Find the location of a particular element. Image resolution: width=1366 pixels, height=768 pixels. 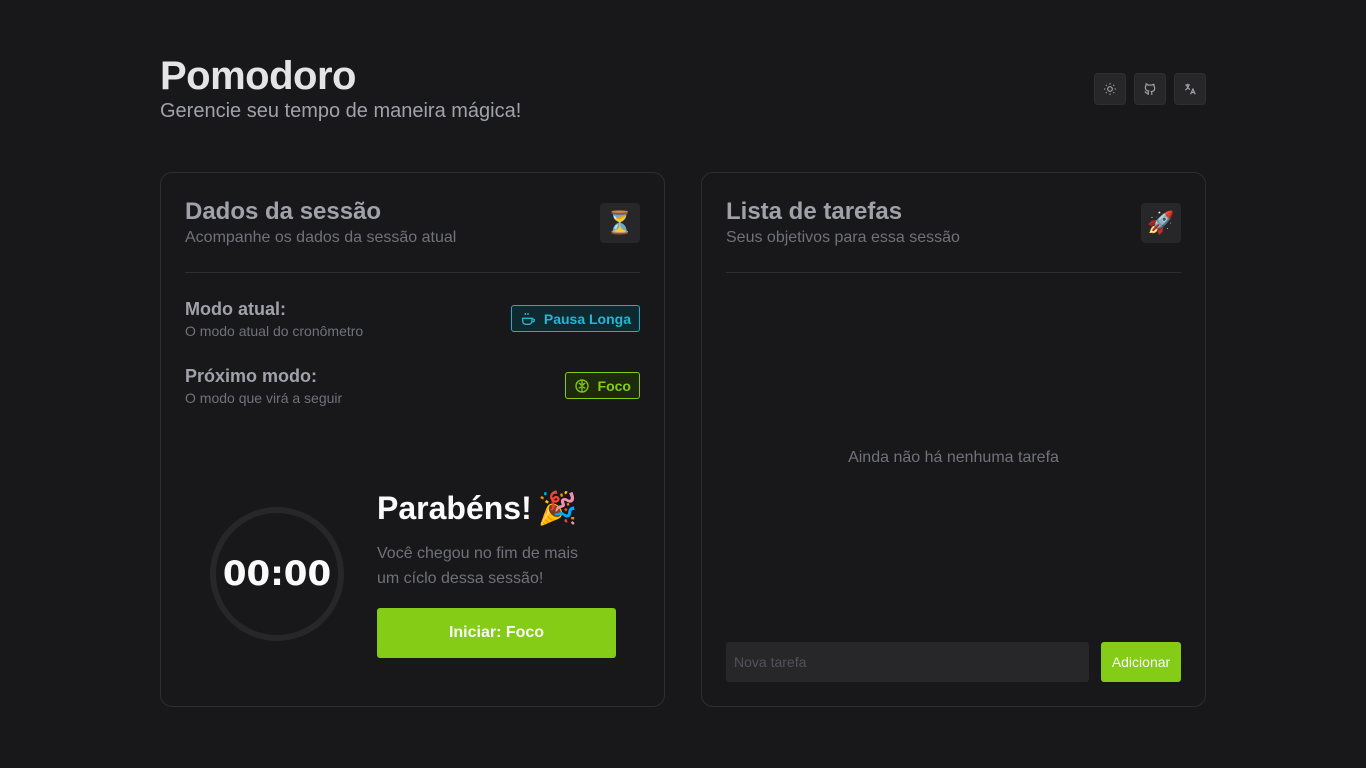

tasks-title: Lista de tarefas is located at coordinates (814, 211).